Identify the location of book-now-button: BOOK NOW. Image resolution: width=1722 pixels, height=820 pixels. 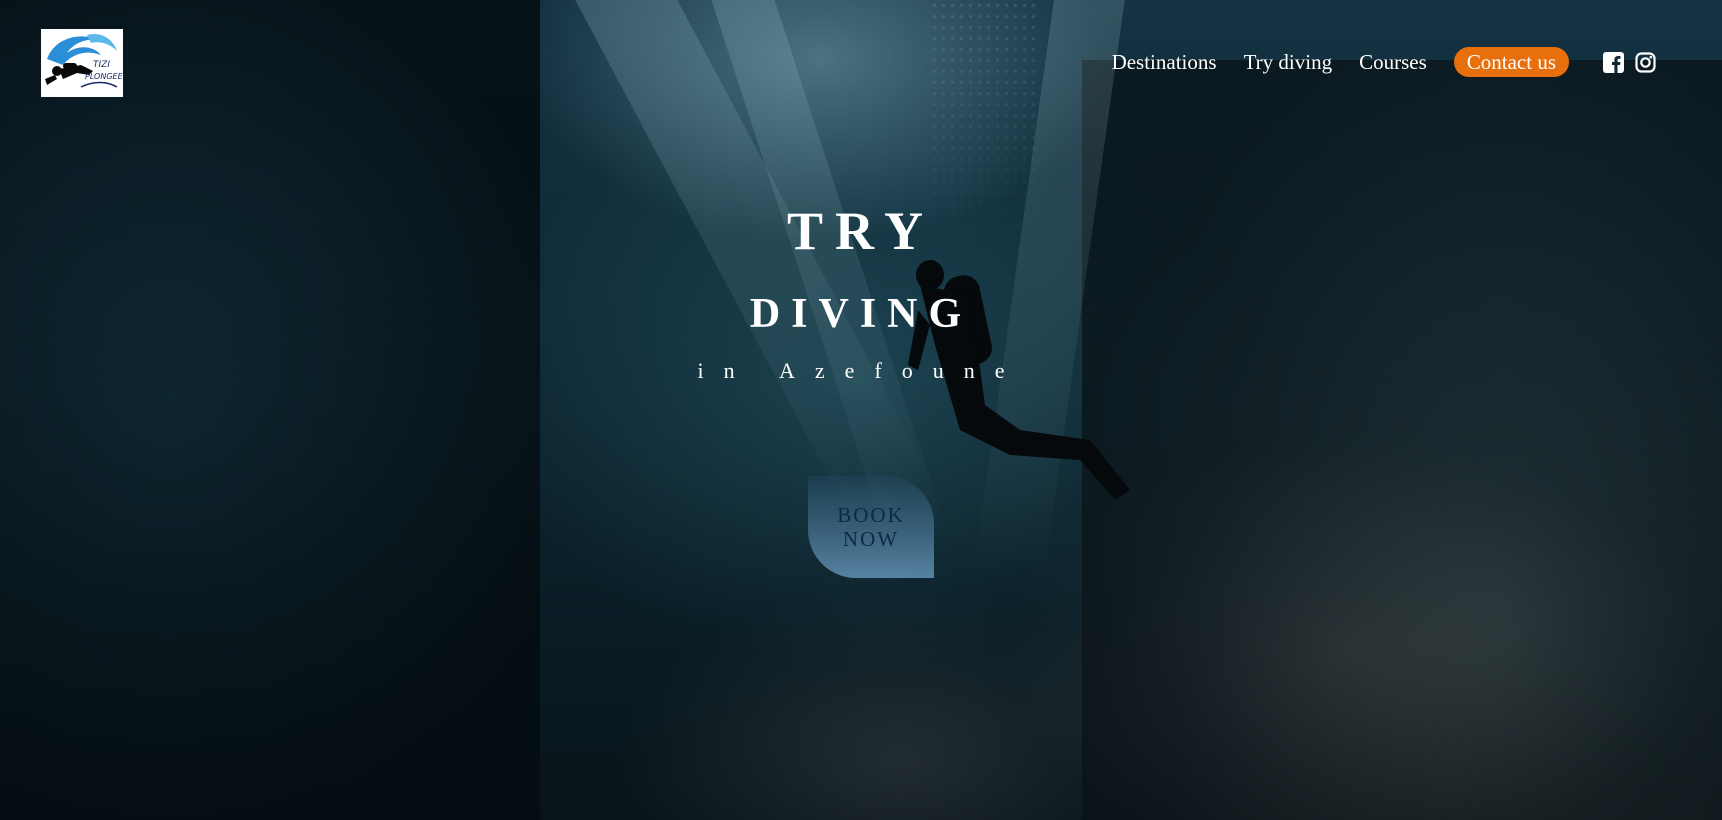
(871, 527).